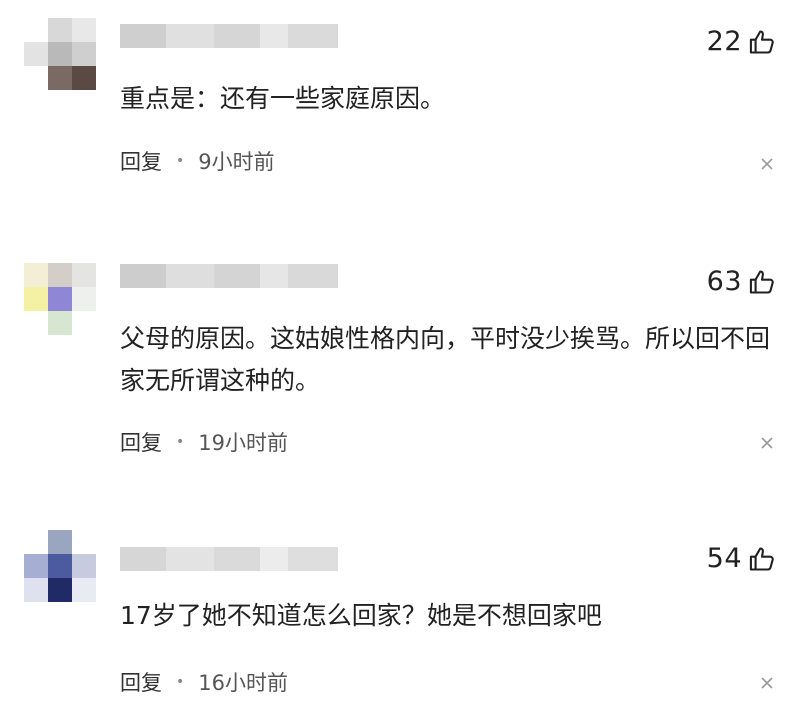 Image resolution: width=790 pixels, height=704 pixels. What do you see at coordinates (361, 615) in the screenshot?
I see `comment-text: 17岁了她不知道怎么回家？她是不想回家吧` at bounding box center [361, 615].